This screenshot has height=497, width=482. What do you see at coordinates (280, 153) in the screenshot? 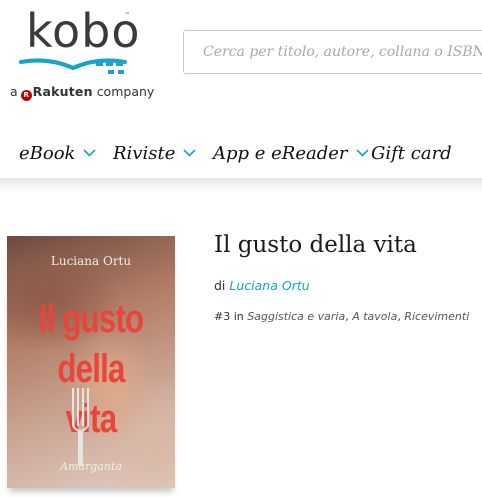
I see `nav-item-label: App e eReader` at bounding box center [280, 153].